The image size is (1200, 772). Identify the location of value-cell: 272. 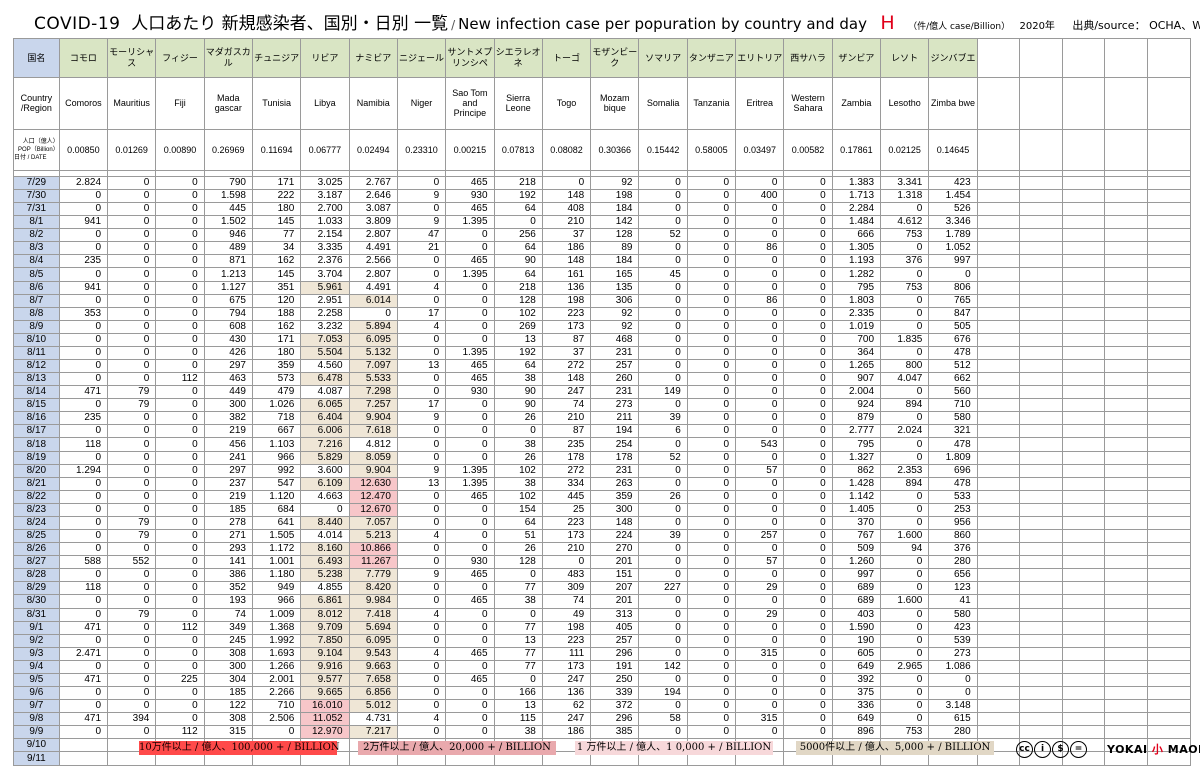
(566, 470).